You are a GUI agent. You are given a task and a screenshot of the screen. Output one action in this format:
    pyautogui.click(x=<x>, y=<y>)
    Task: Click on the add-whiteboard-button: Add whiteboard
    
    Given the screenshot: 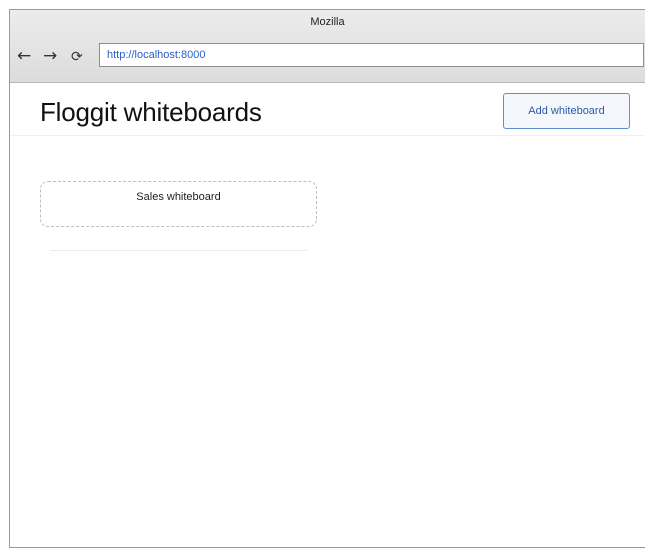 What is the action you would take?
    pyautogui.click(x=566, y=111)
    